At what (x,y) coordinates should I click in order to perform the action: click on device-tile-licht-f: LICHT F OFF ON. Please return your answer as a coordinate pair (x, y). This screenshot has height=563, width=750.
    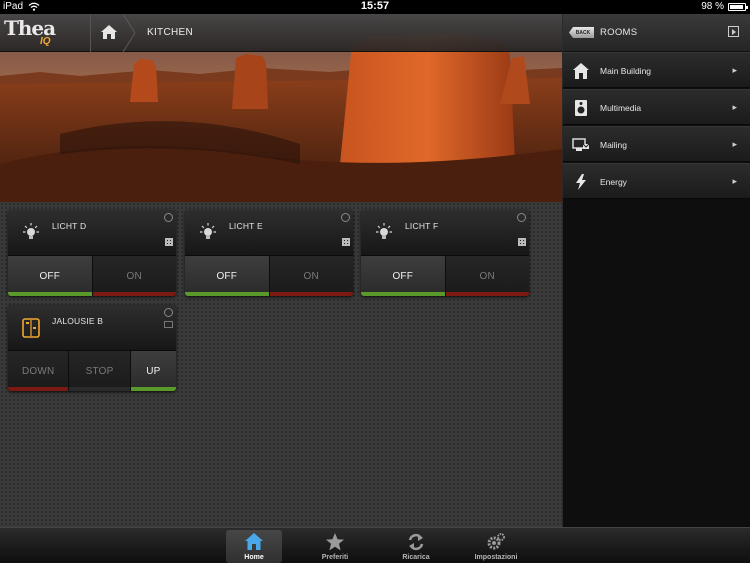
    Looking at the image, I should click on (445, 253).